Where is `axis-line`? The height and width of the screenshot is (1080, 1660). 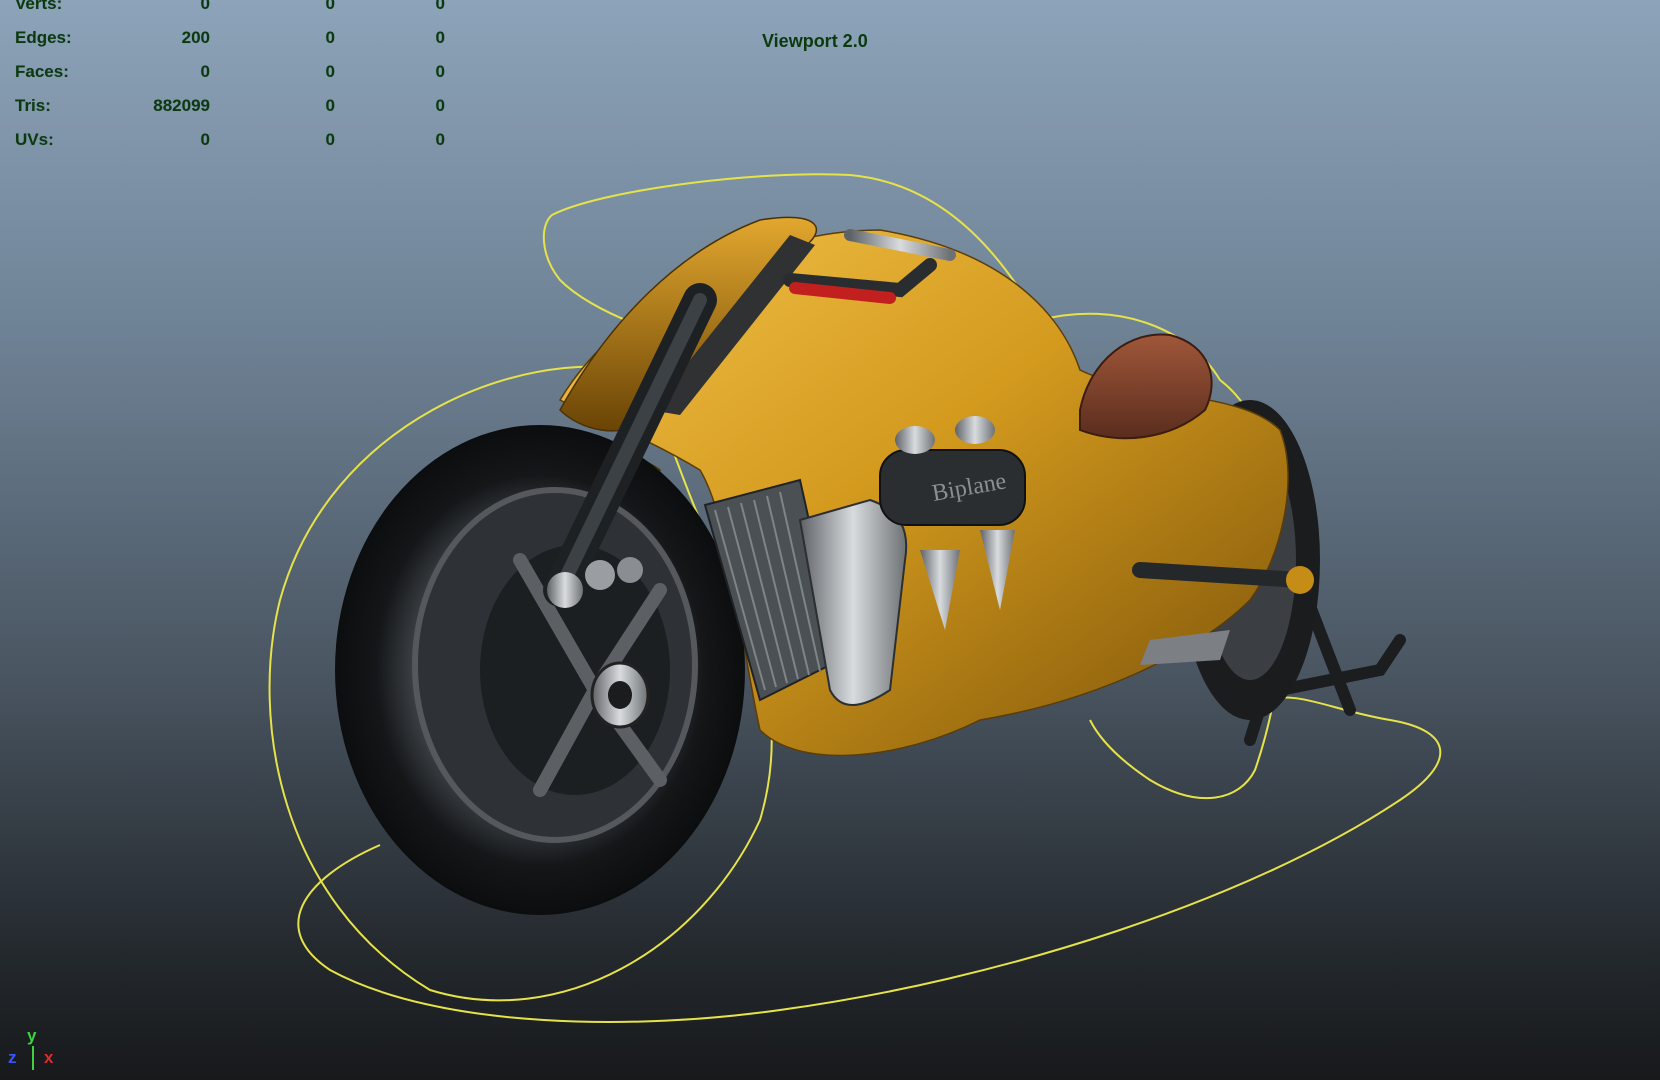 axis-line is located at coordinates (33, 1058).